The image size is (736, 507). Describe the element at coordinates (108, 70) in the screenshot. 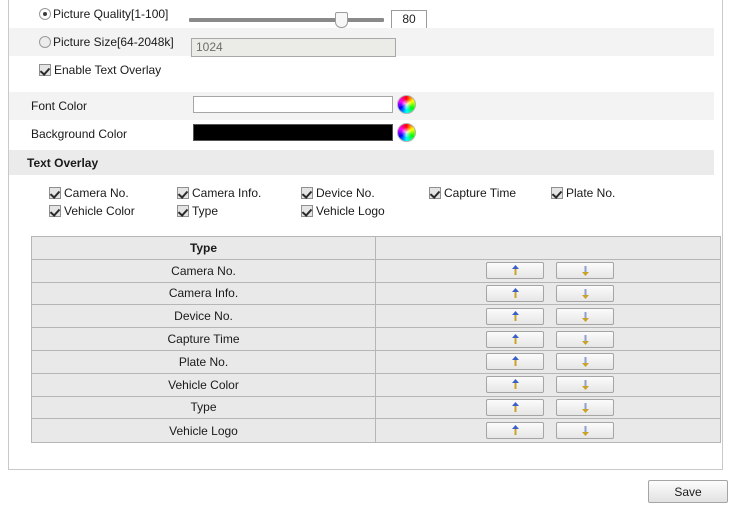

I see `enable-text-overlay-label: Enable Text Overlay` at that location.